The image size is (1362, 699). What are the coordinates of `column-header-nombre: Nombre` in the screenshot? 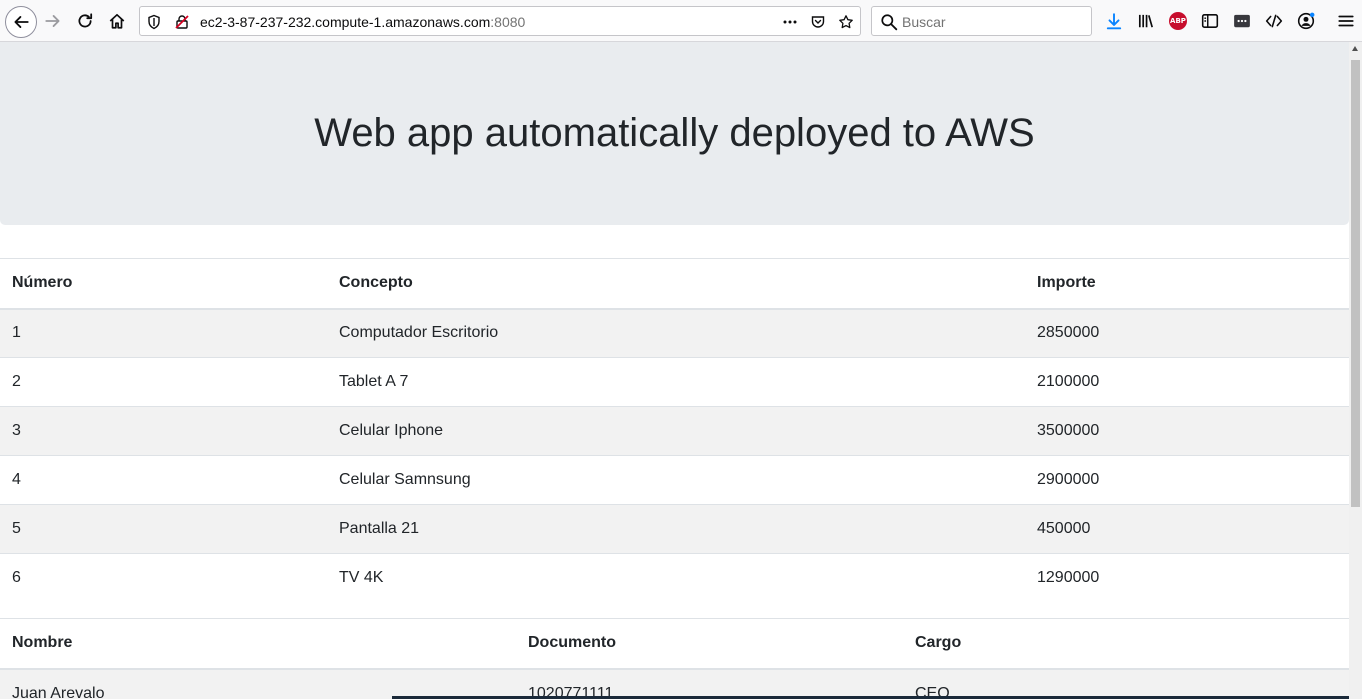 It's located at (258, 644).